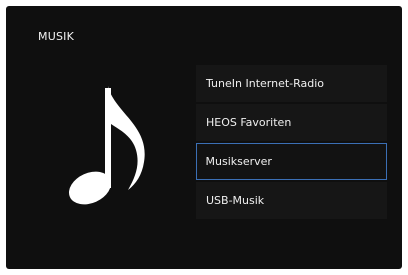 This screenshot has width=408, height=275. Describe the element at coordinates (235, 200) in the screenshot. I see `menu-item-label: USB-Musik` at that location.